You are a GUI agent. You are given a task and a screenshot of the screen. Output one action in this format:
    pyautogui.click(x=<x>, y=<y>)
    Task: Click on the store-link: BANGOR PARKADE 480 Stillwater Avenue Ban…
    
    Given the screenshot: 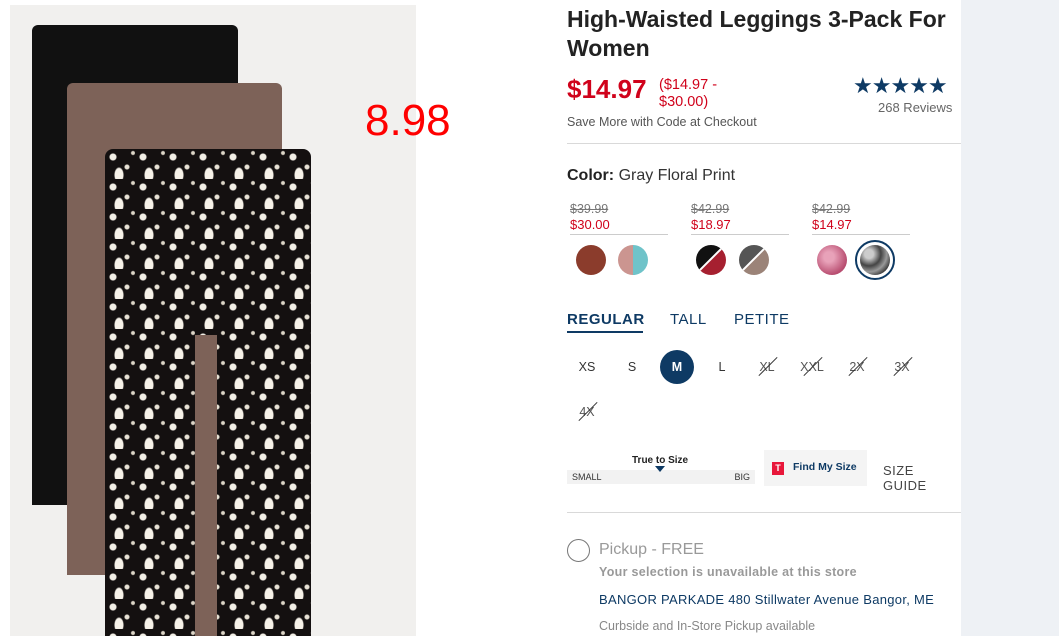 What is the action you would take?
    pyautogui.click(x=766, y=599)
    